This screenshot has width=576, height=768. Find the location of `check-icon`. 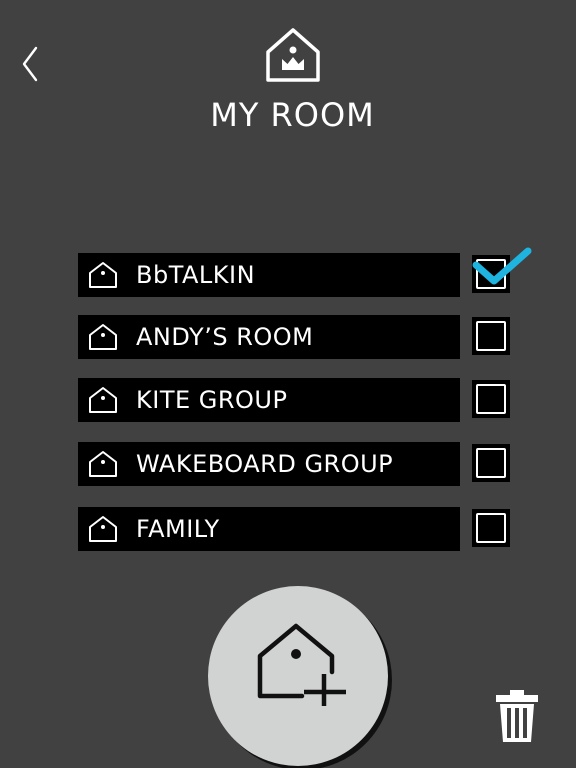

check-icon is located at coordinates (502, 266).